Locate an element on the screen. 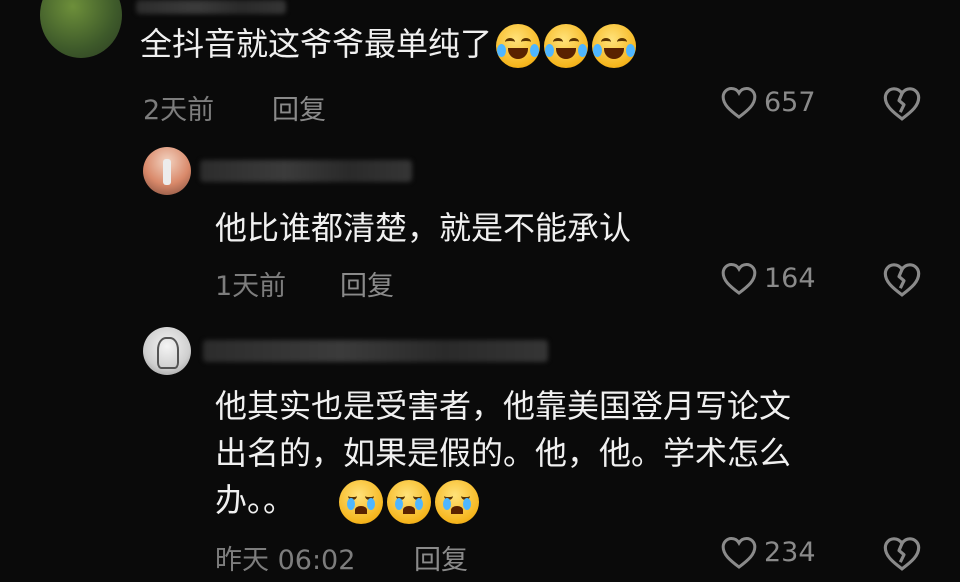  timestamp: 2天前 is located at coordinates (179, 110).